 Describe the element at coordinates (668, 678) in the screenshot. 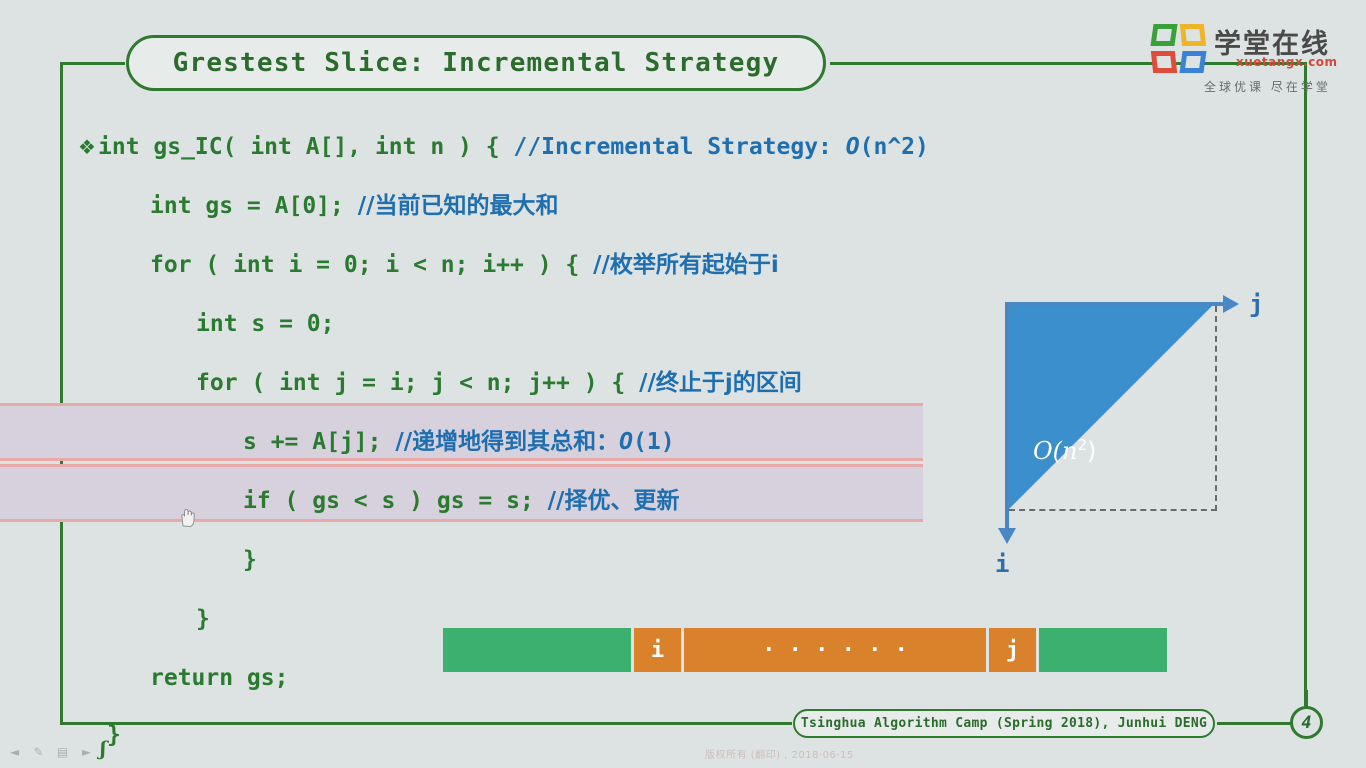

I see `code-line-9: return gs;` at that location.